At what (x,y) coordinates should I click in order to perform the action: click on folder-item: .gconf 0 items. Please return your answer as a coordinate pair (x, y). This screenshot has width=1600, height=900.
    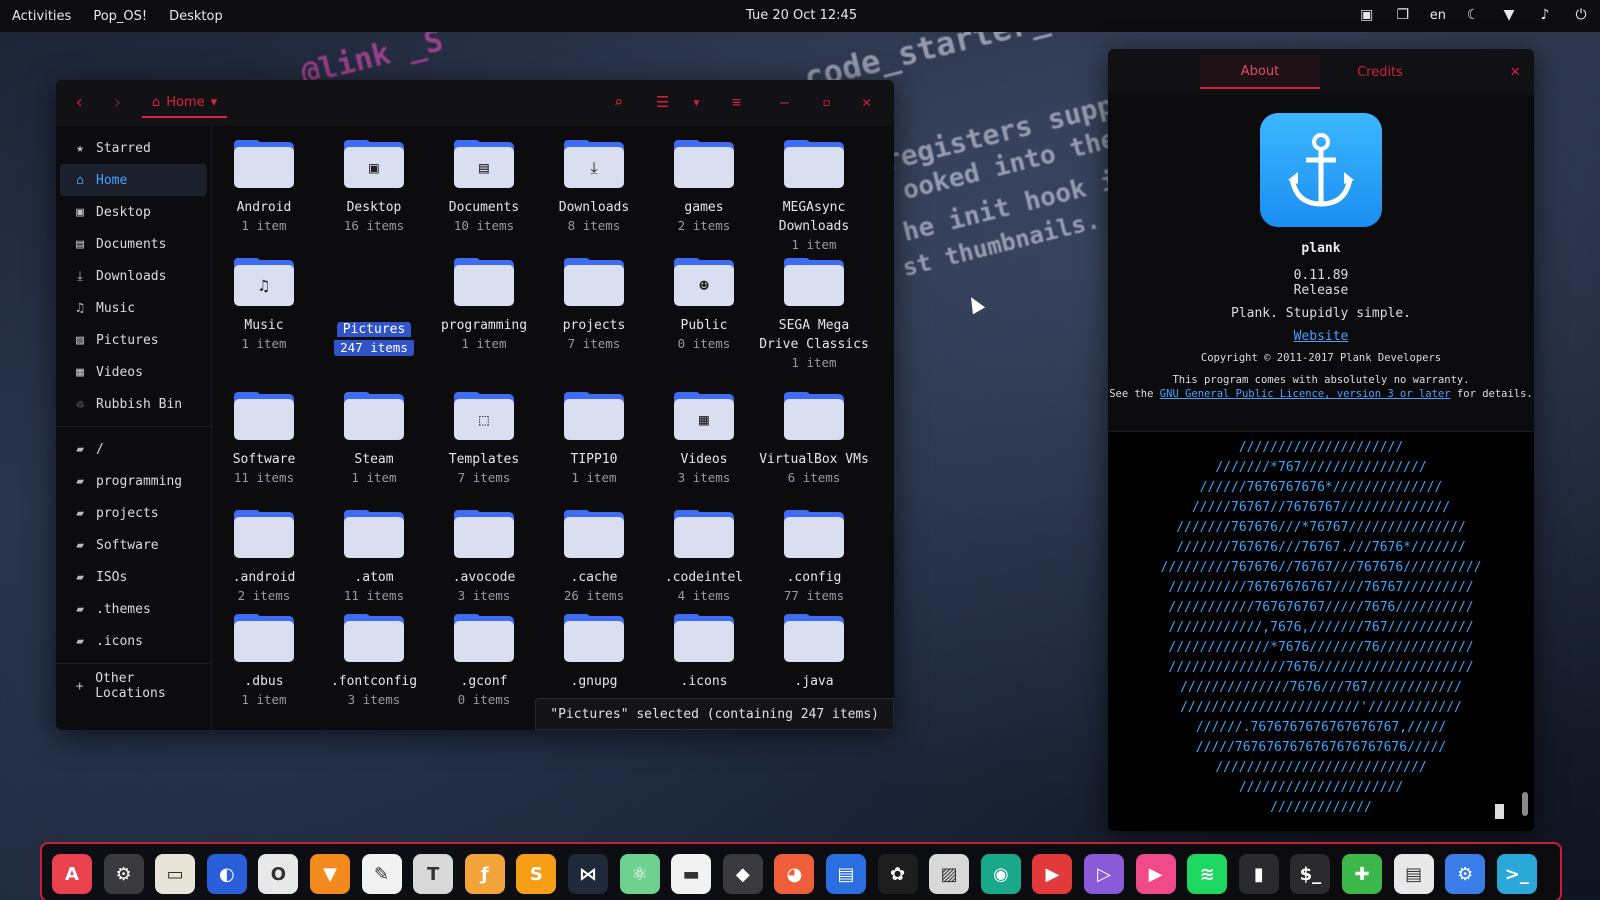
    Looking at the image, I should click on (484, 661).